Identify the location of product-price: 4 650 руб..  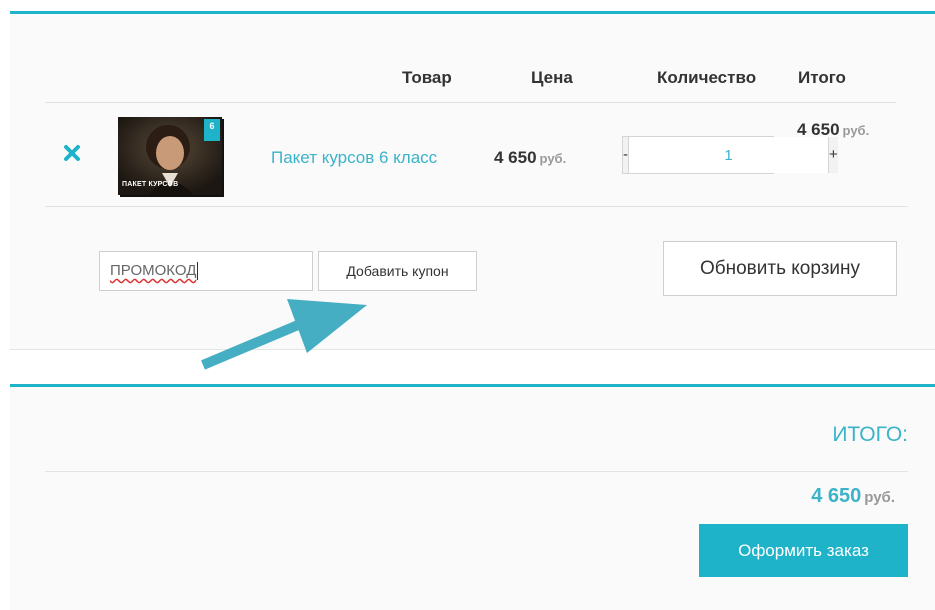
(530, 158).